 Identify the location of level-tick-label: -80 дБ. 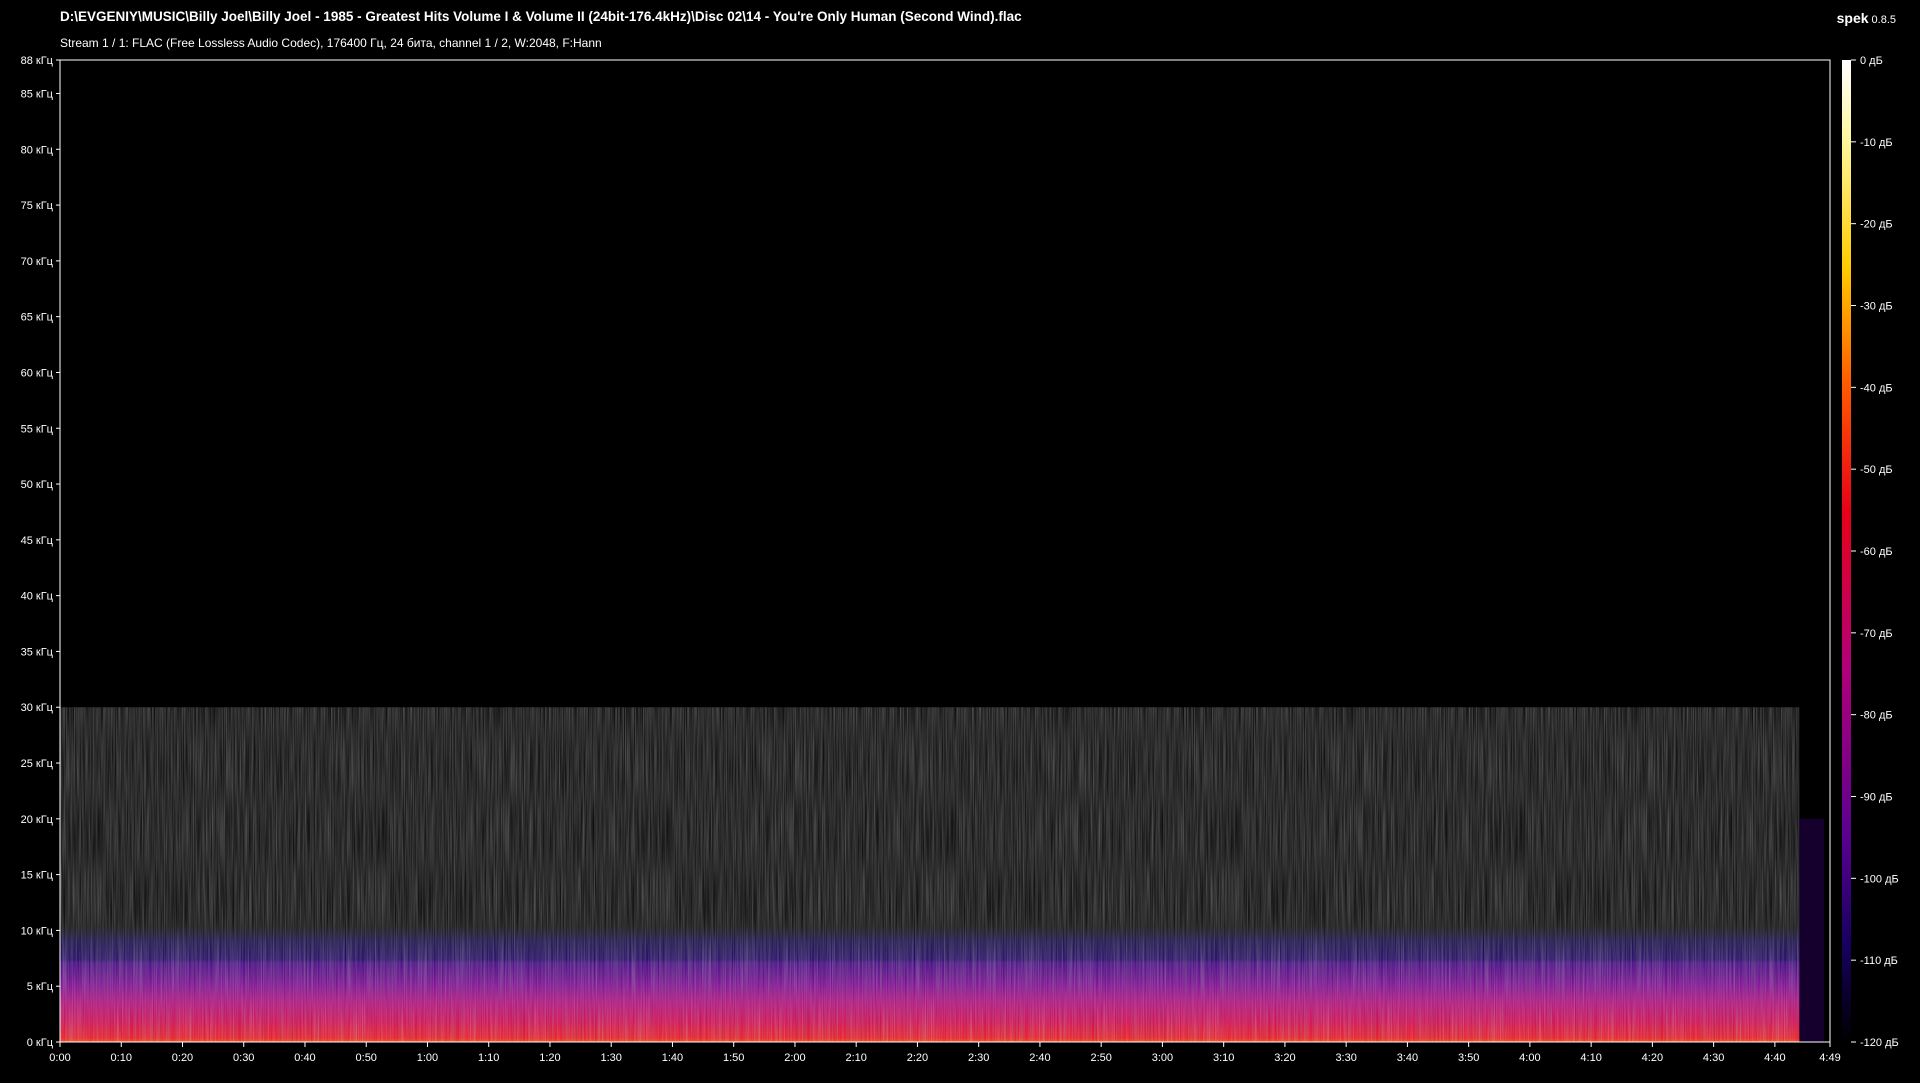
(1876, 716).